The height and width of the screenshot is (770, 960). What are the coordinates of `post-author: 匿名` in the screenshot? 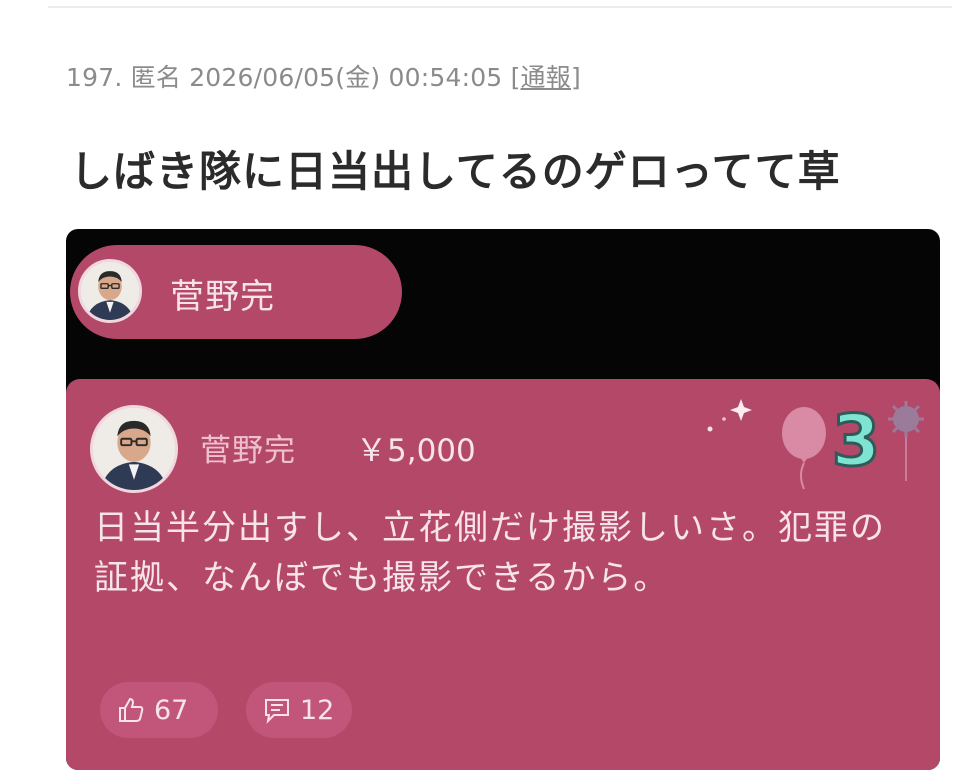 It's located at (156, 77).